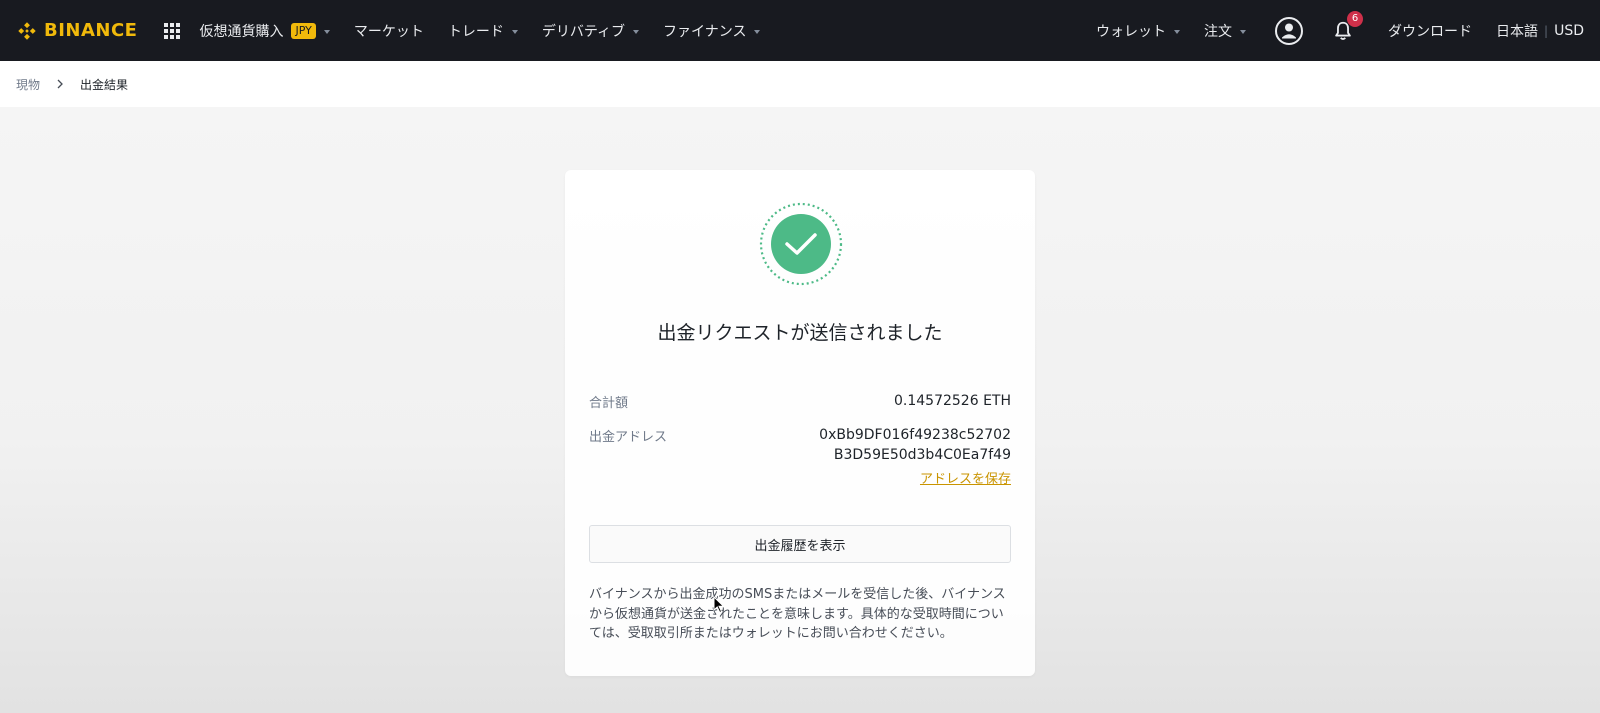 This screenshot has height=713, width=1600. What do you see at coordinates (104, 84) in the screenshot?
I see `breadcrumb-current: 出金結果` at bounding box center [104, 84].